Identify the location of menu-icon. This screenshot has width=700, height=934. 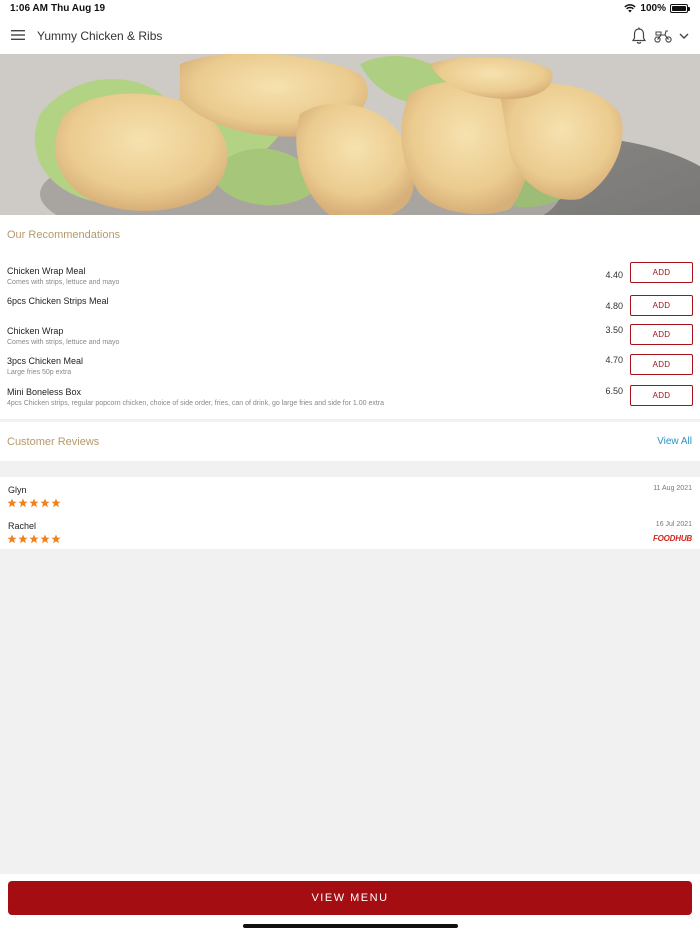
(18, 35).